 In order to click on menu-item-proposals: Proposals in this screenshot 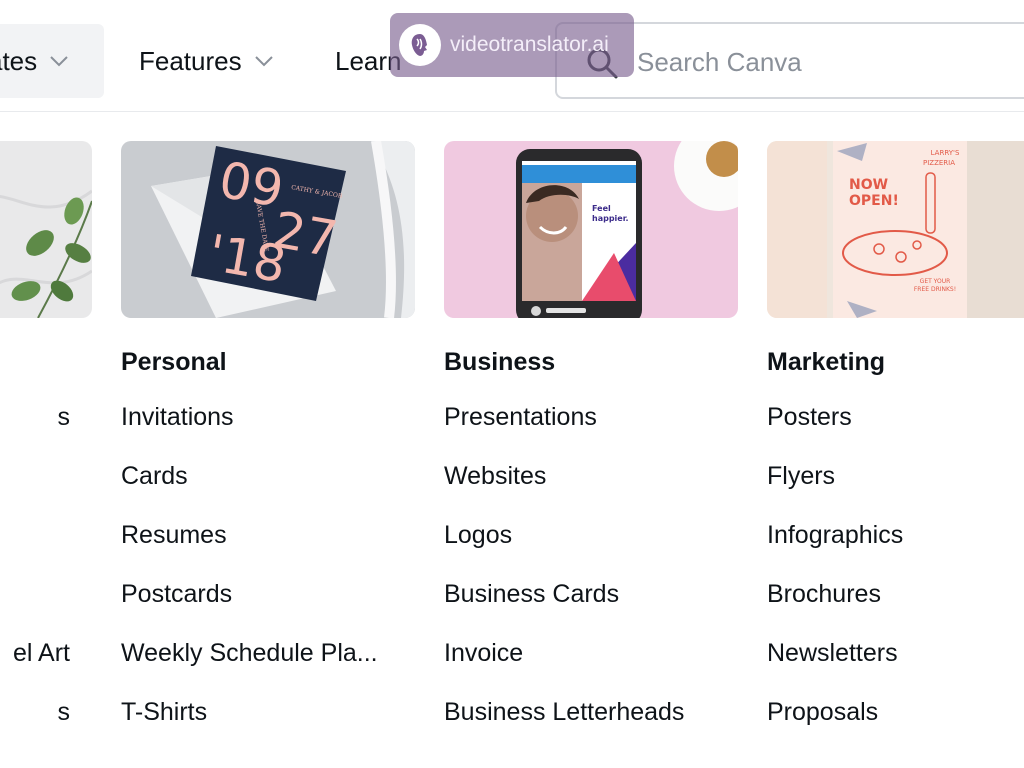, I will do `click(895, 712)`.